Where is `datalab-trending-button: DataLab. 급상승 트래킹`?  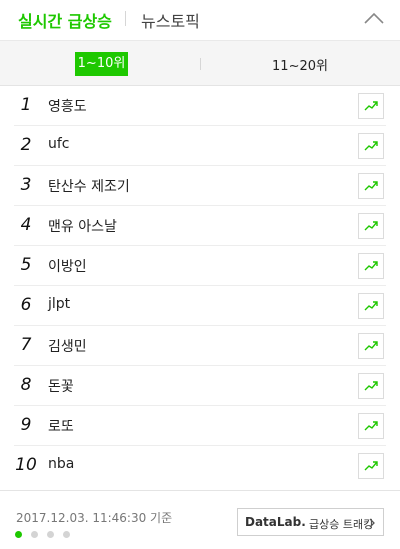
datalab-trending-button: DataLab. 급상승 트래킹 is located at coordinates (310, 522).